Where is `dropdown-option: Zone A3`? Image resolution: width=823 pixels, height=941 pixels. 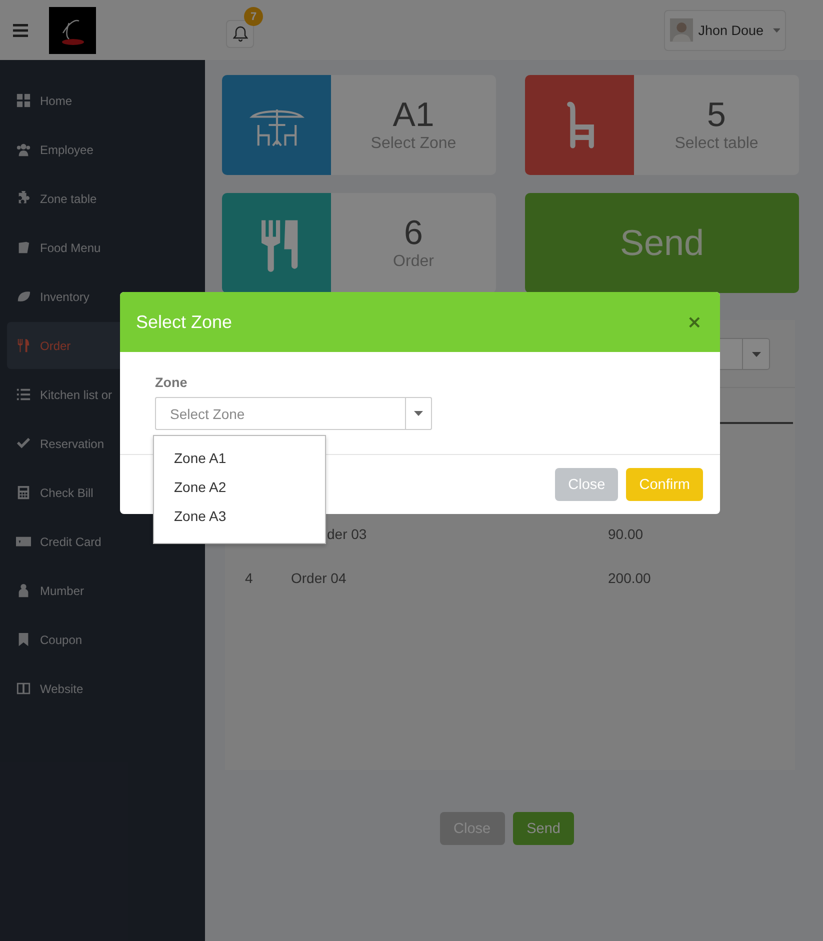
dropdown-option: Zone A3 is located at coordinates (239, 515).